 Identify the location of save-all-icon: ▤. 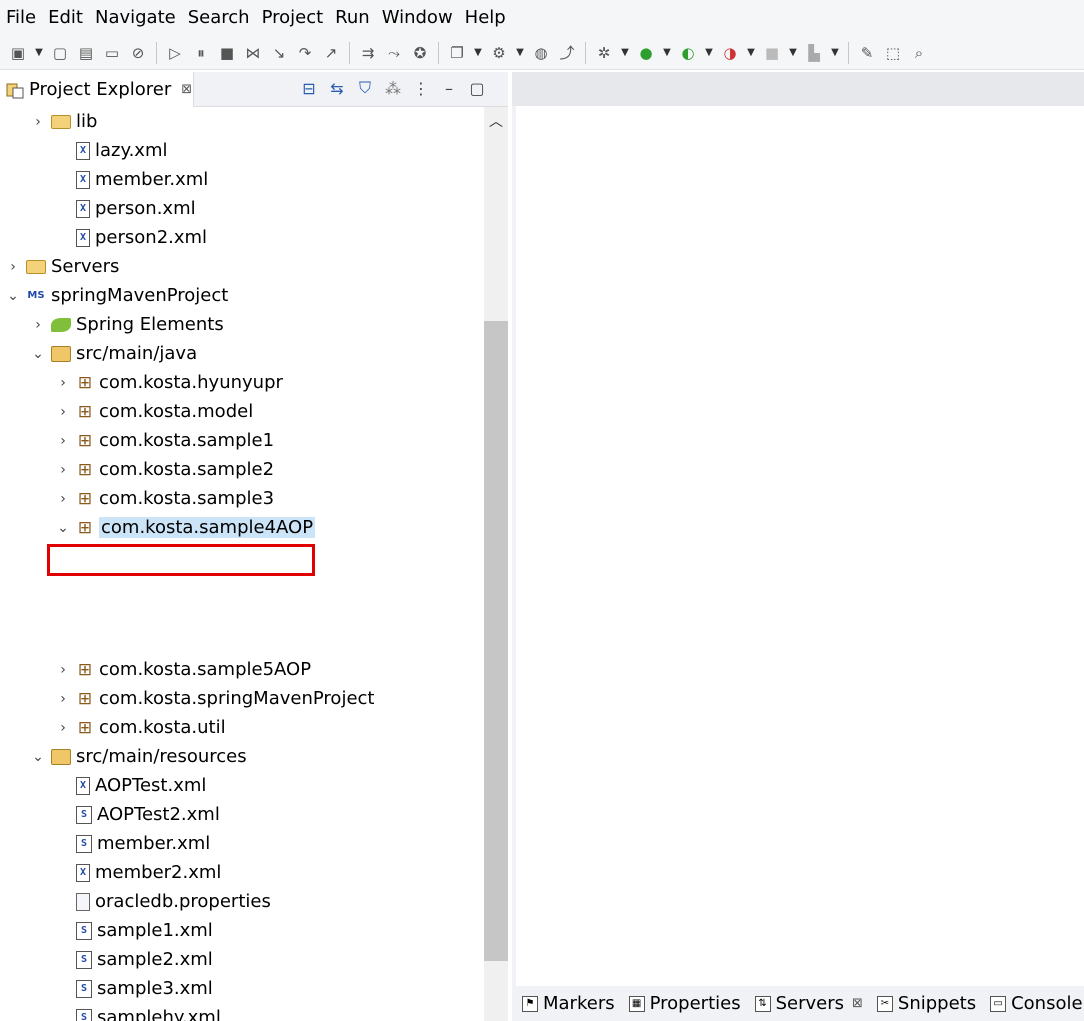
(86, 53).